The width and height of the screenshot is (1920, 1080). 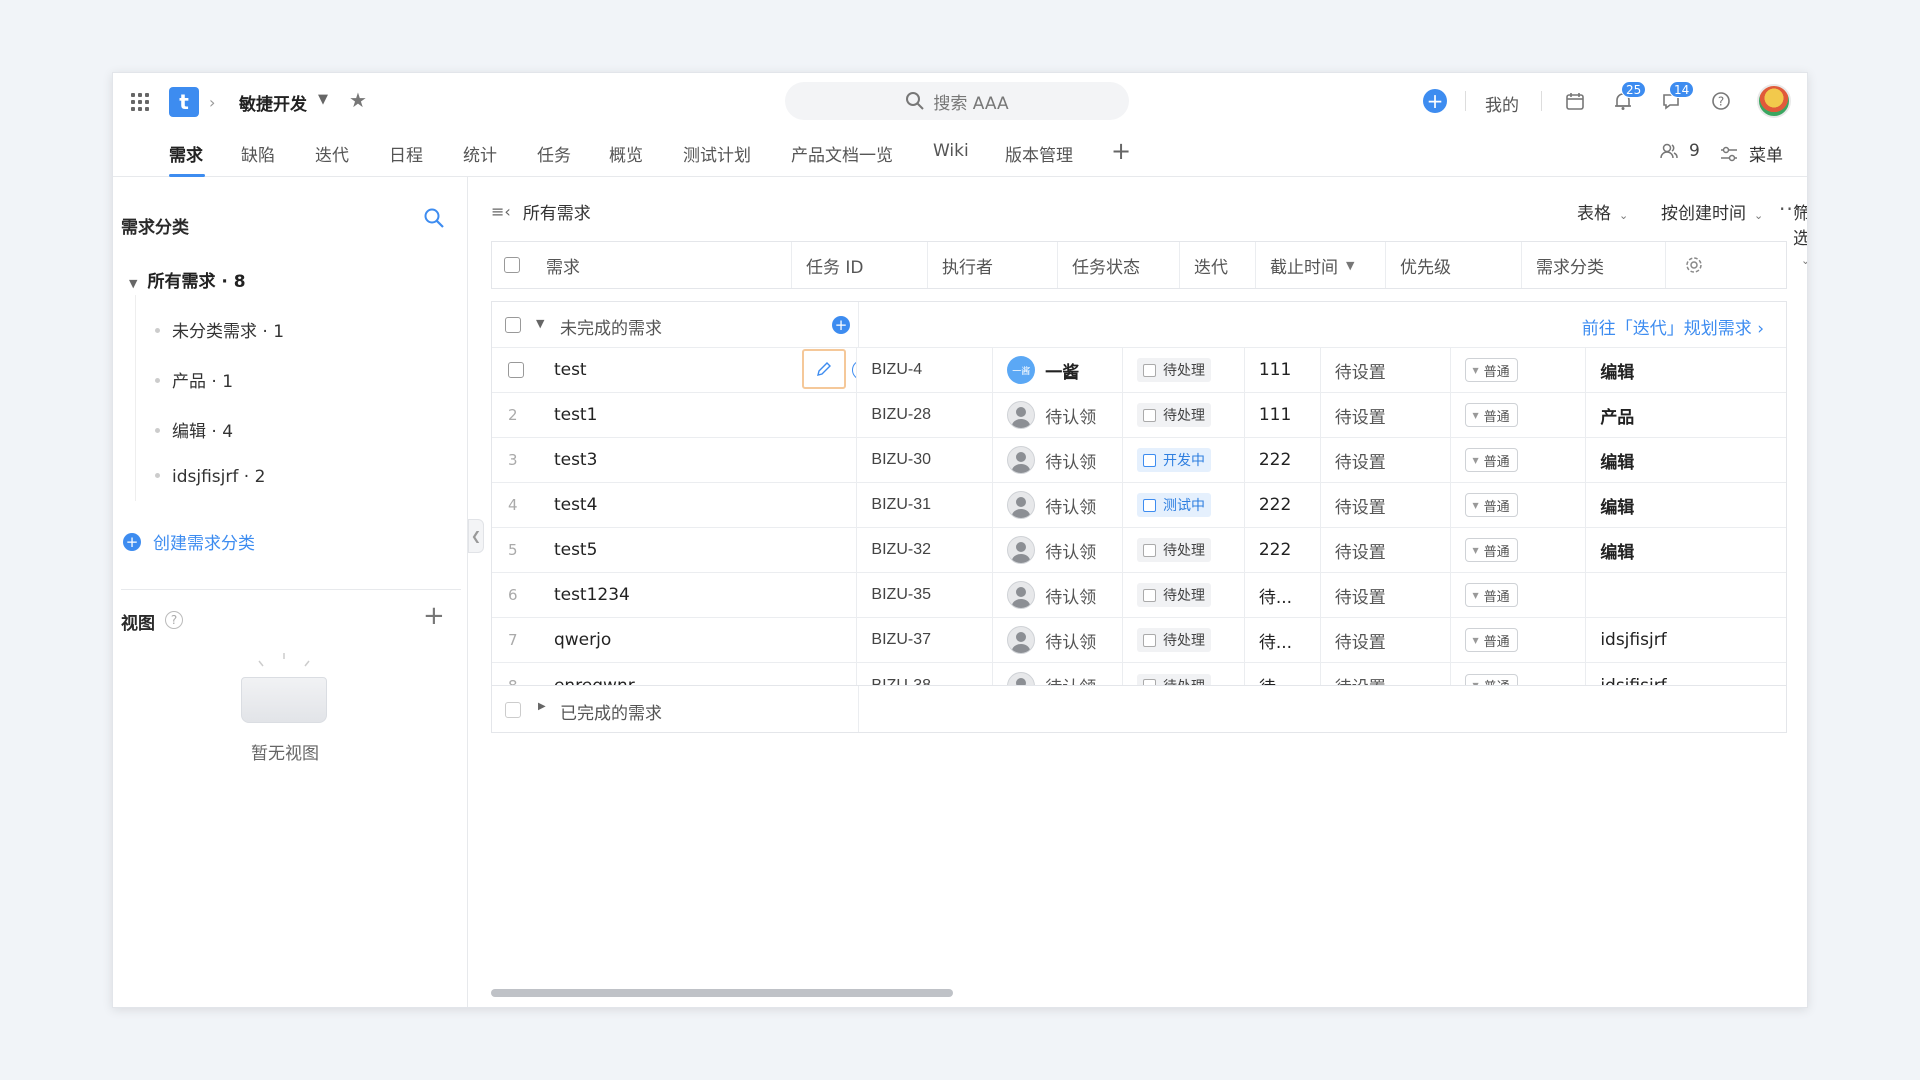 What do you see at coordinates (717, 153) in the screenshot?
I see `tab-test-plan: 测试计划` at bounding box center [717, 153].